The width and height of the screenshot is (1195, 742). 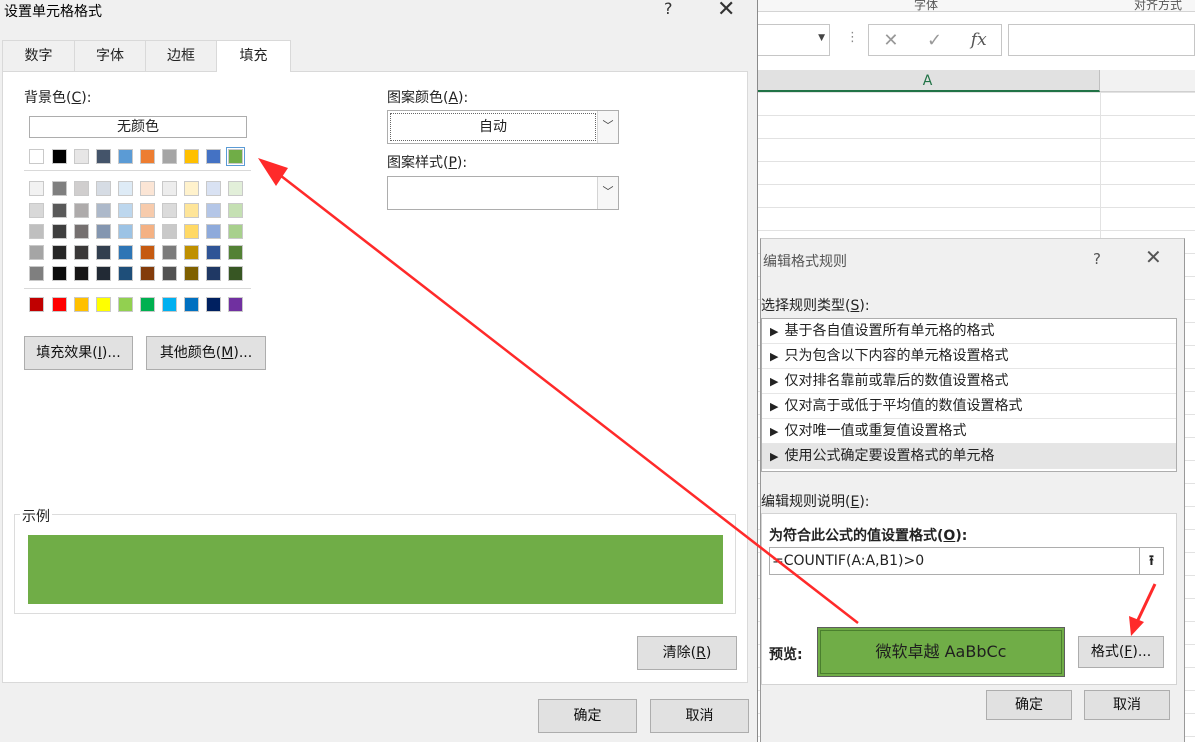 I want to click on arrow-to-format-button, so click(x=1143, y=609).